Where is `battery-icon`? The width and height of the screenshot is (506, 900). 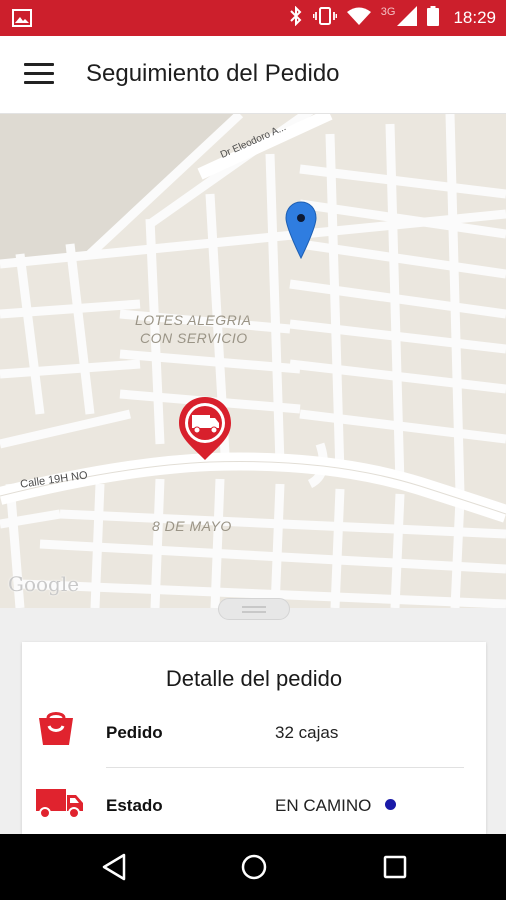
battery-icon is located at coordinates (433, 18).